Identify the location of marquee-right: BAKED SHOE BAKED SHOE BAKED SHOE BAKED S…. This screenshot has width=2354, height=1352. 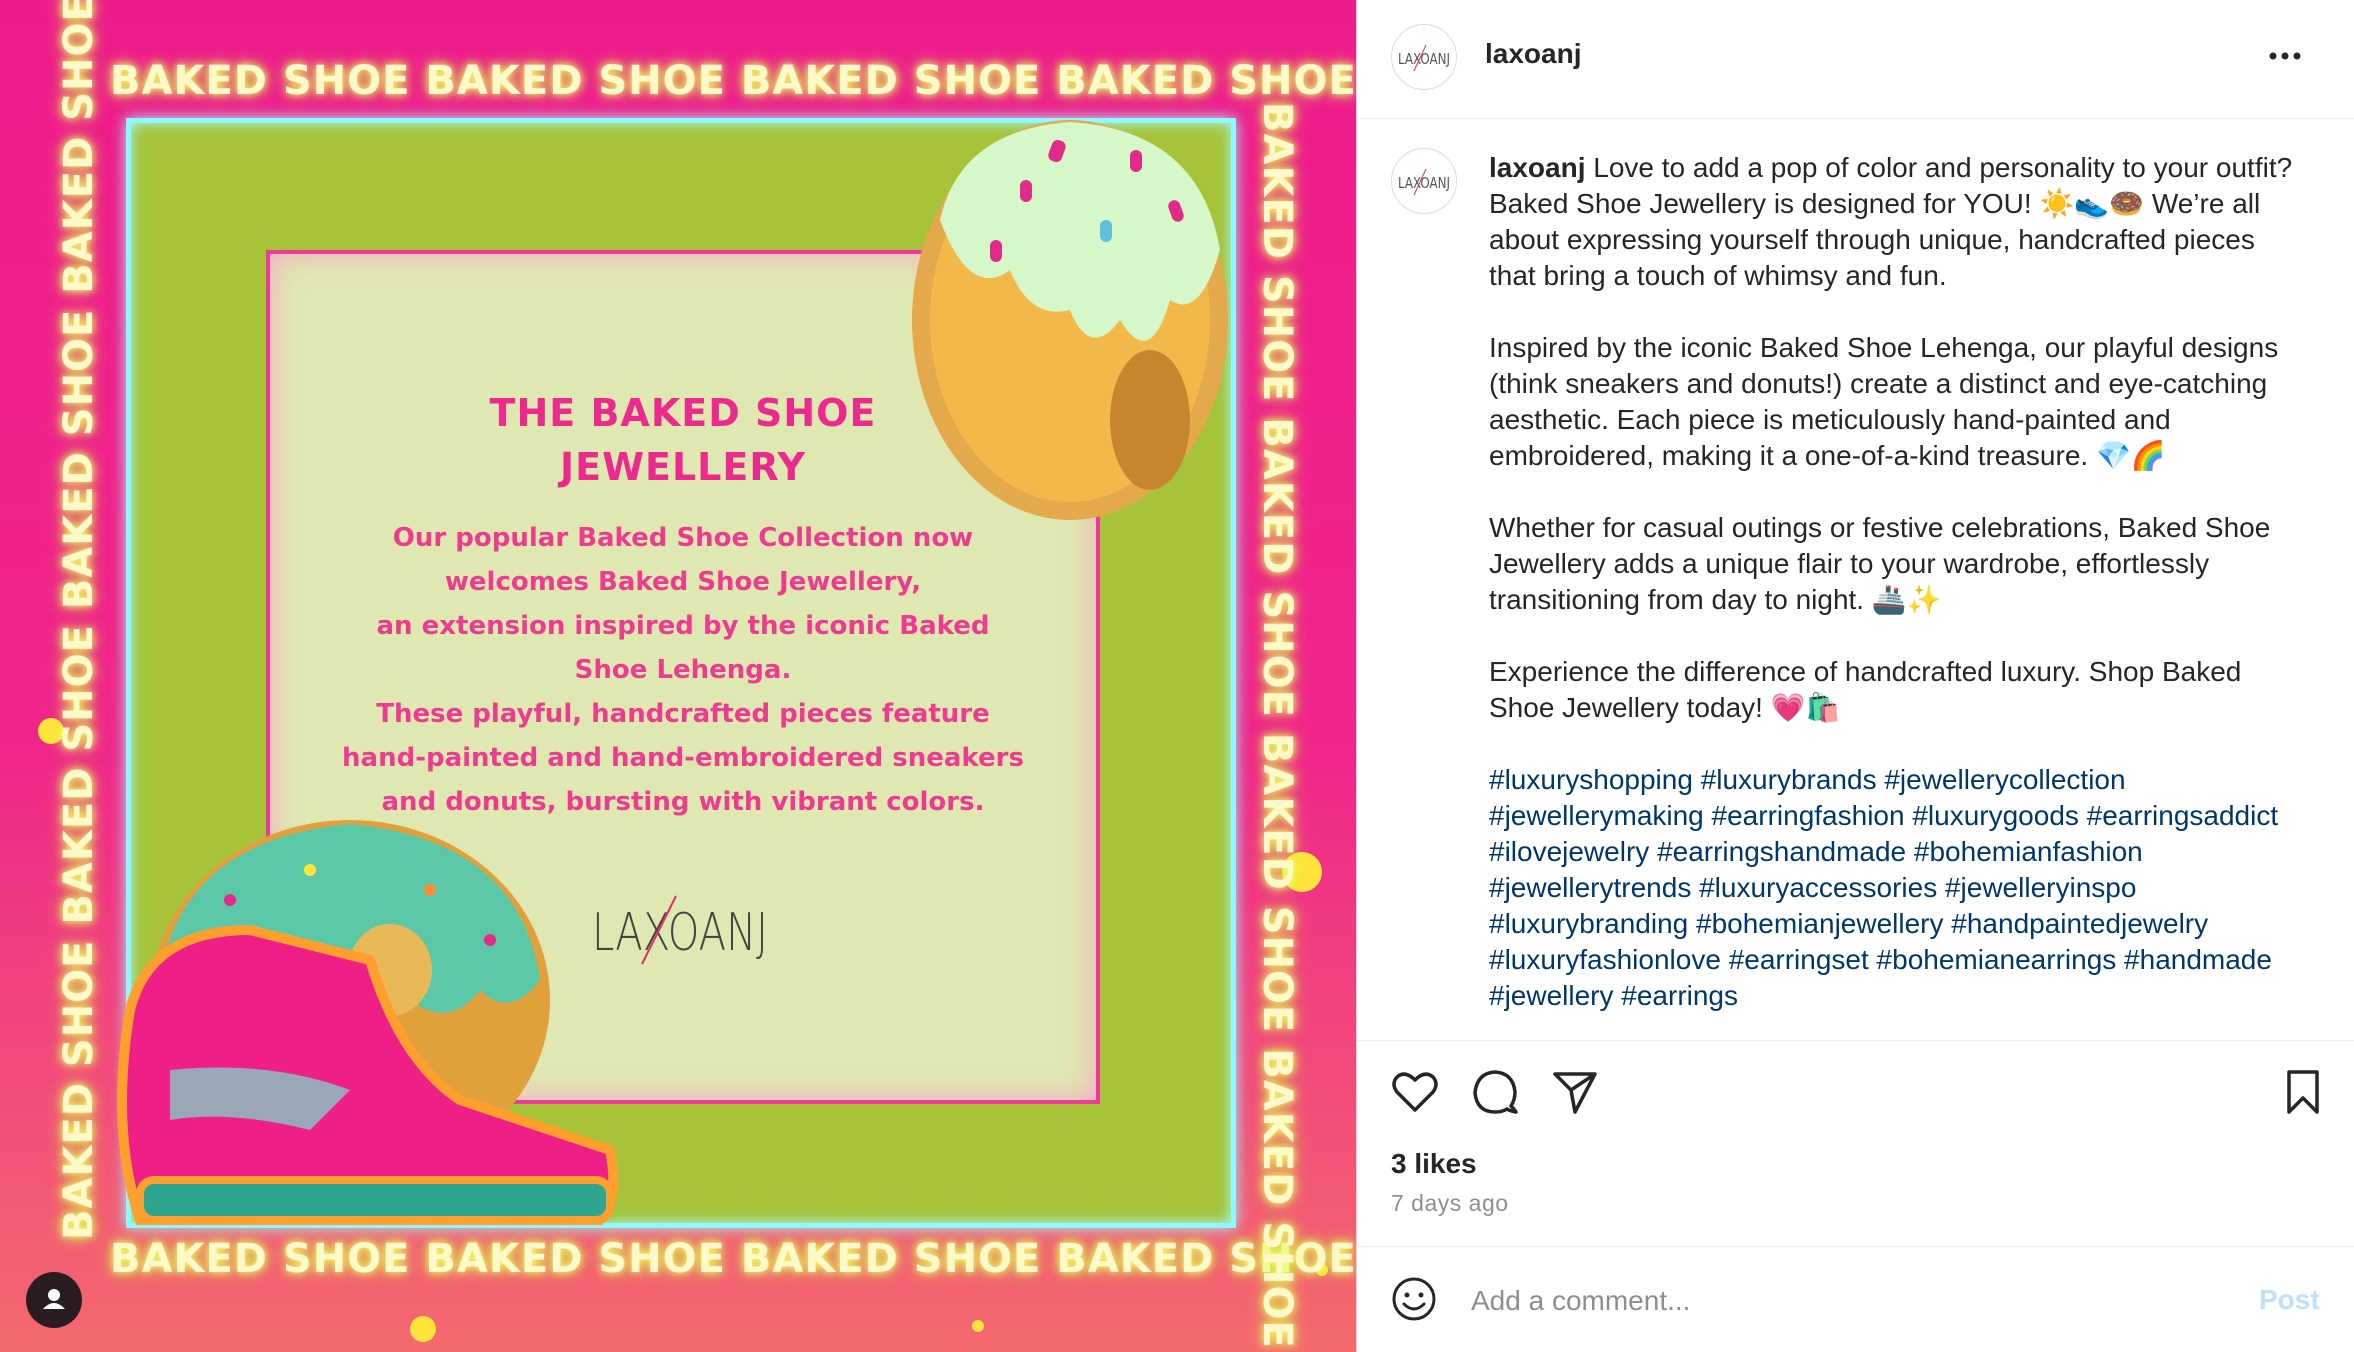
(1277, 725).